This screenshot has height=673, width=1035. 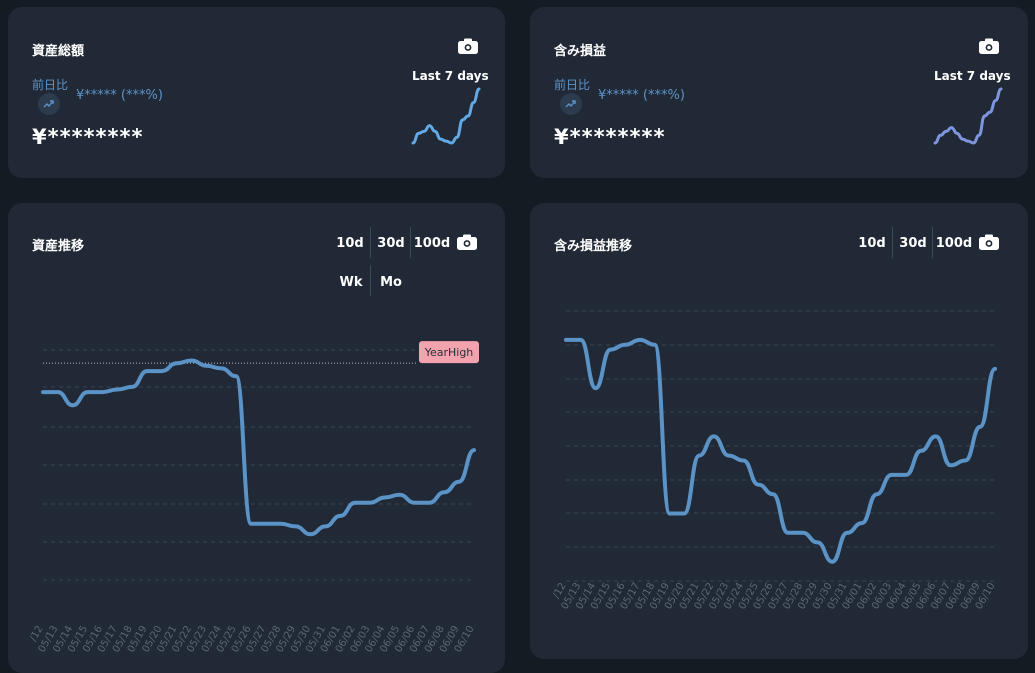 I want to click on total-assets-title: 資産総額, so click(x=58, y=51).